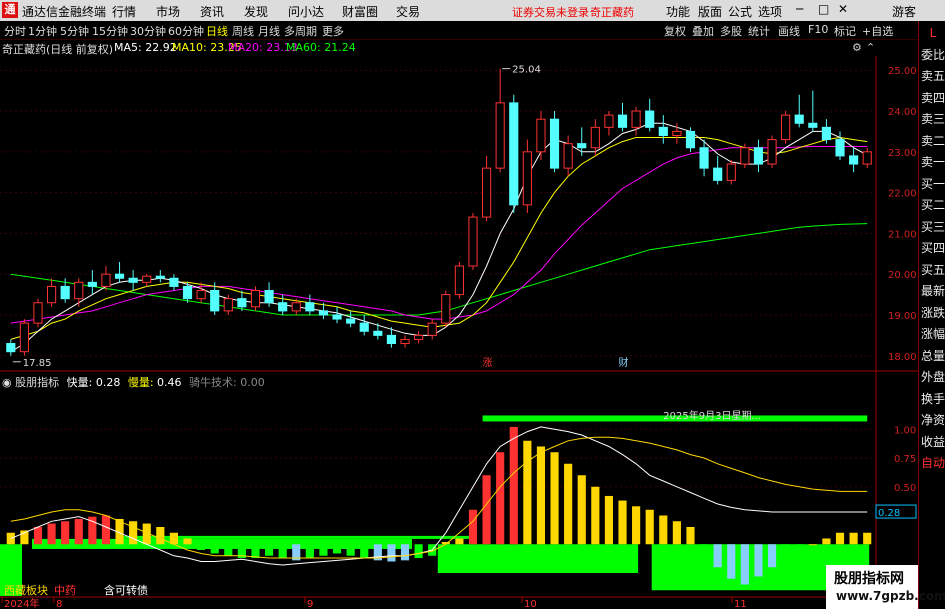 This screenshot has height=609, width=945. What do you see at coordinates (526, 70) in the screenshot?
I see `high-label: 25.04` at bounding box center [526, 70].